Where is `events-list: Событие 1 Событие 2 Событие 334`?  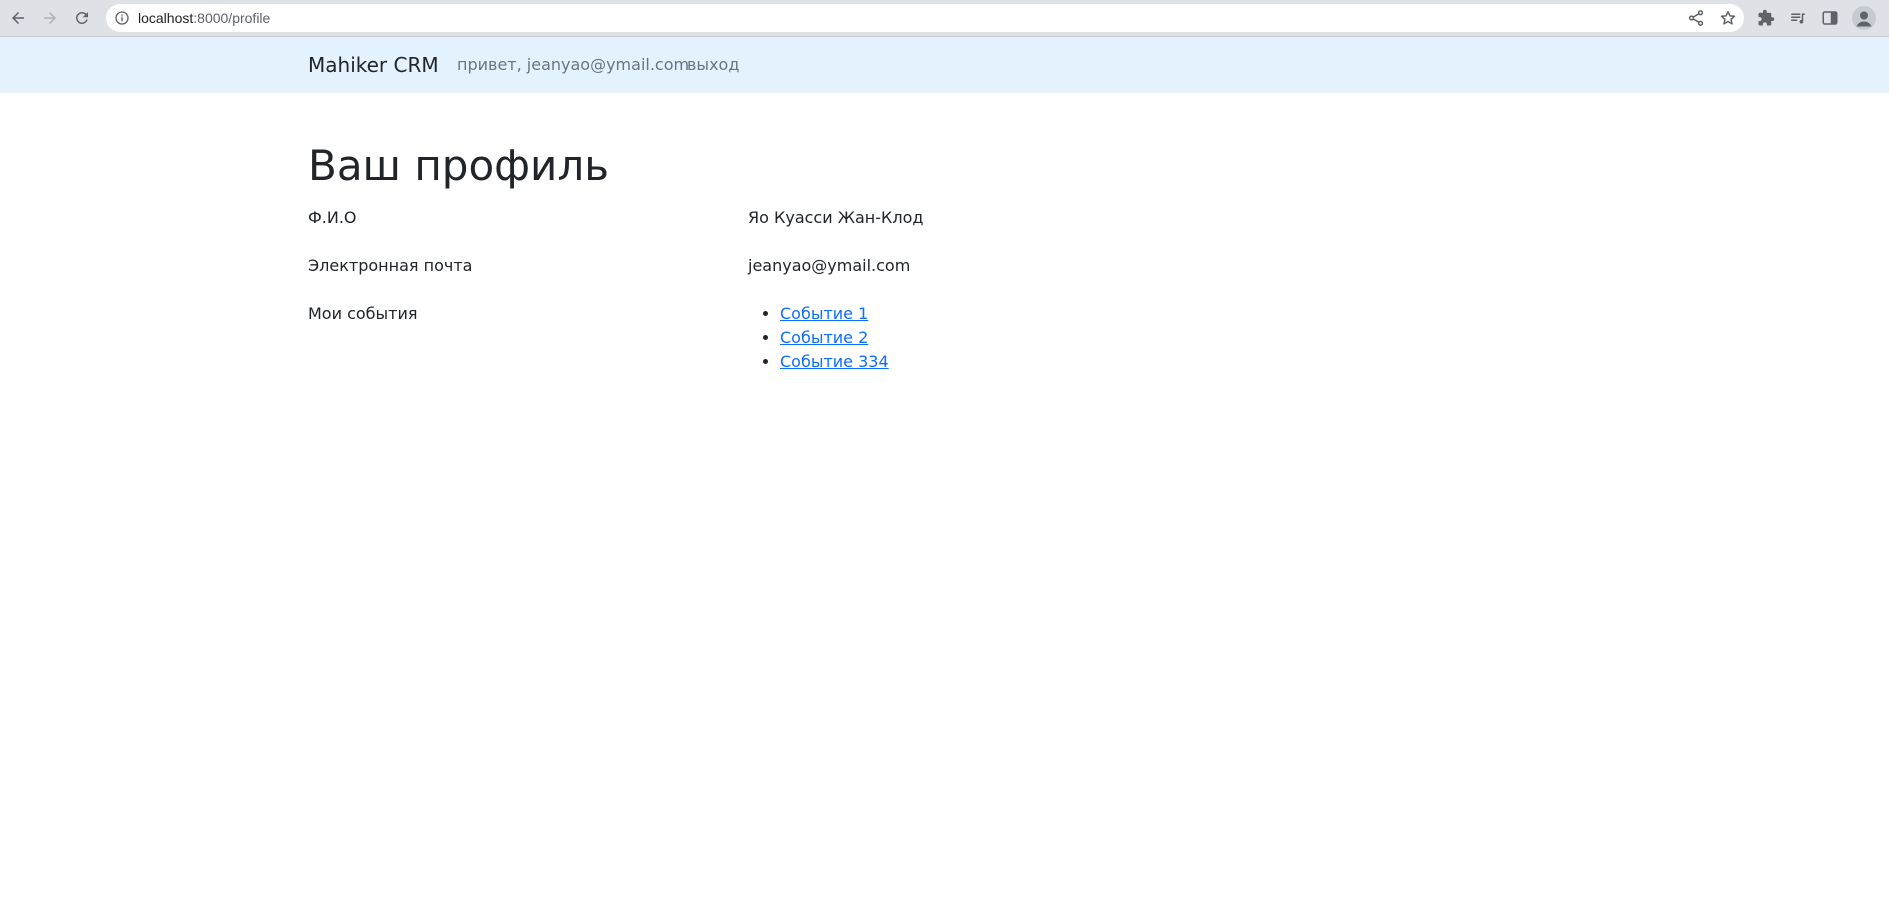 events-list: Событие 1 Событие 2 Событие 334 is located at coordinates (818, 338).